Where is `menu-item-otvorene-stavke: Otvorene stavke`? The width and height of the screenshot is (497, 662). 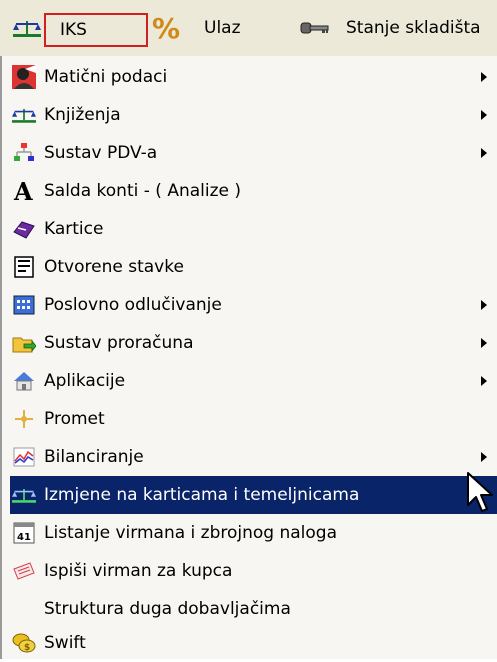 menu-item-otvorene-stavke: Otvorene stavke is located at coordinates (253, 267).